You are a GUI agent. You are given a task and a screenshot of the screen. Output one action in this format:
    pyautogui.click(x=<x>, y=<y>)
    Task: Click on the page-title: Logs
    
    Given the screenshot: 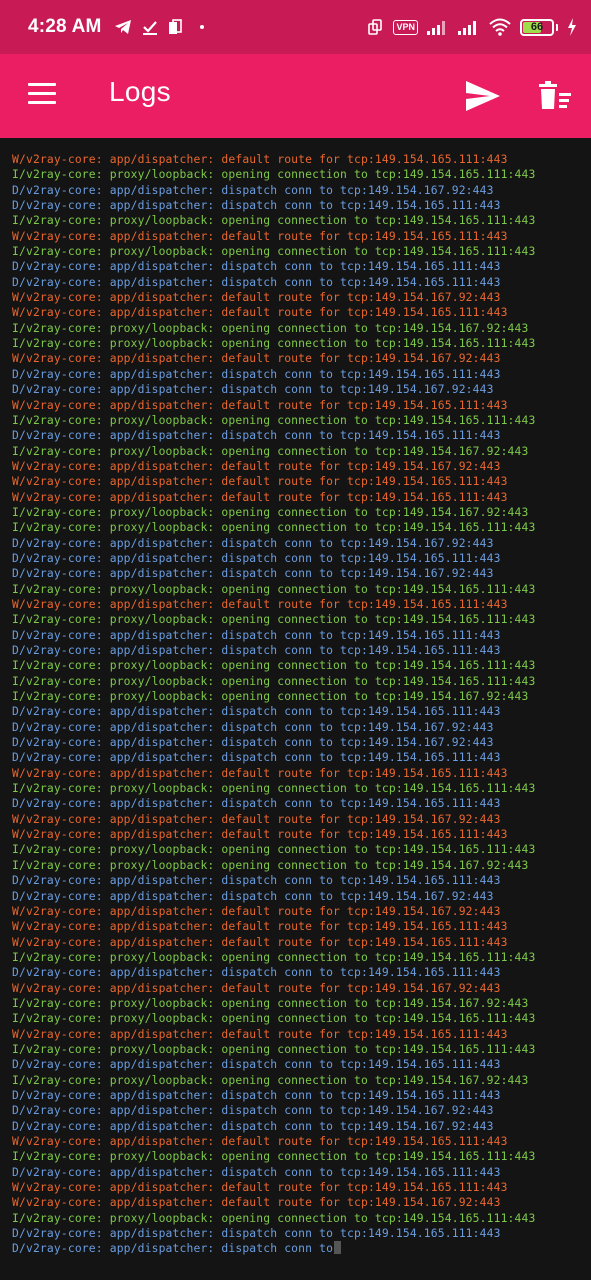 What is the action you would take?
    pyautogui.click(x=140, y=91)
    